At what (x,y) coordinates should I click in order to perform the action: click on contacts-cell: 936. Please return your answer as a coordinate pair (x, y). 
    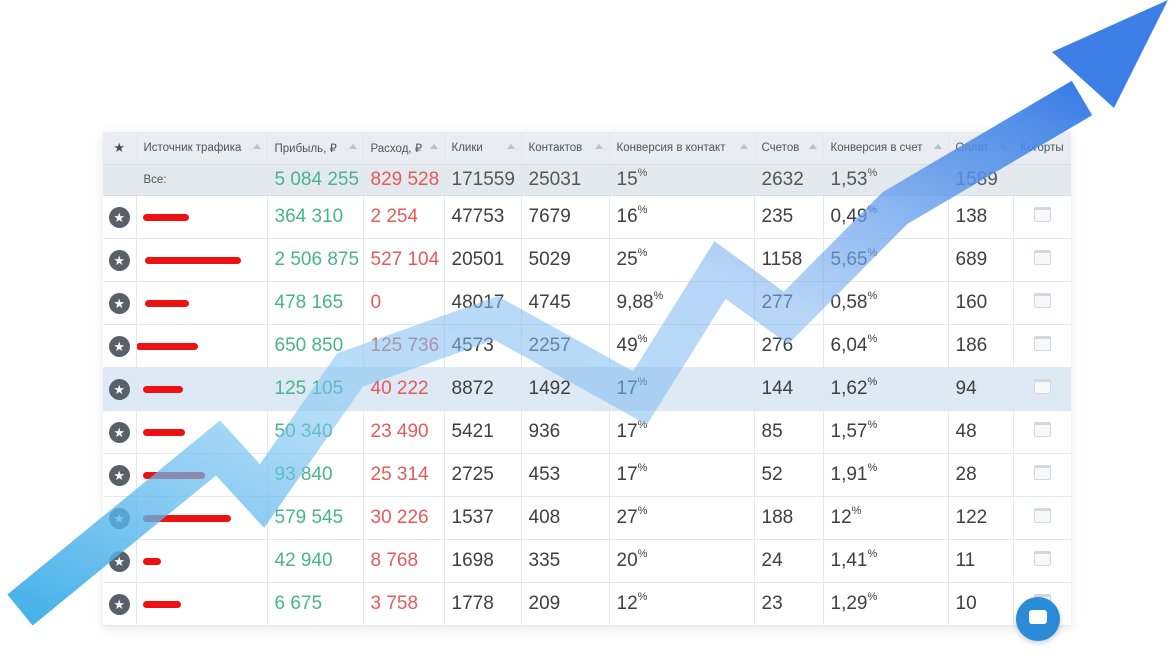
    Looking at the image, I should click on (565, 432).